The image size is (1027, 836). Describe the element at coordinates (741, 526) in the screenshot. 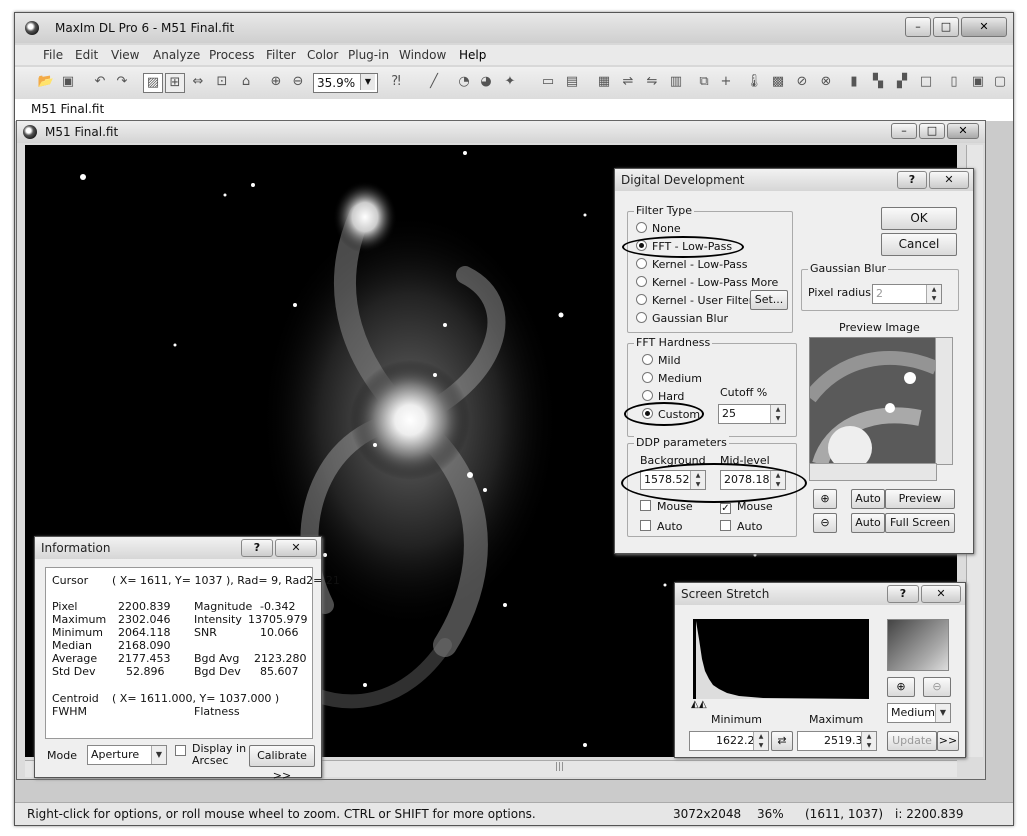

I see `midlevel-auto-checkbox: Auto` at that location.